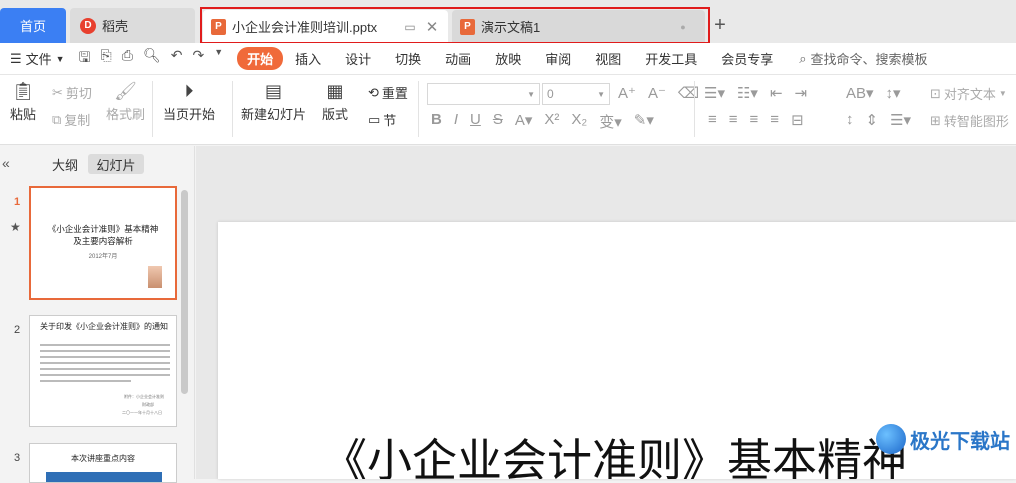 The width and height of the screenshot is (1016, 483). Describe the element at coordinates (308, 58) in the screenshot. I see `menu-insert: 插入` at that location.